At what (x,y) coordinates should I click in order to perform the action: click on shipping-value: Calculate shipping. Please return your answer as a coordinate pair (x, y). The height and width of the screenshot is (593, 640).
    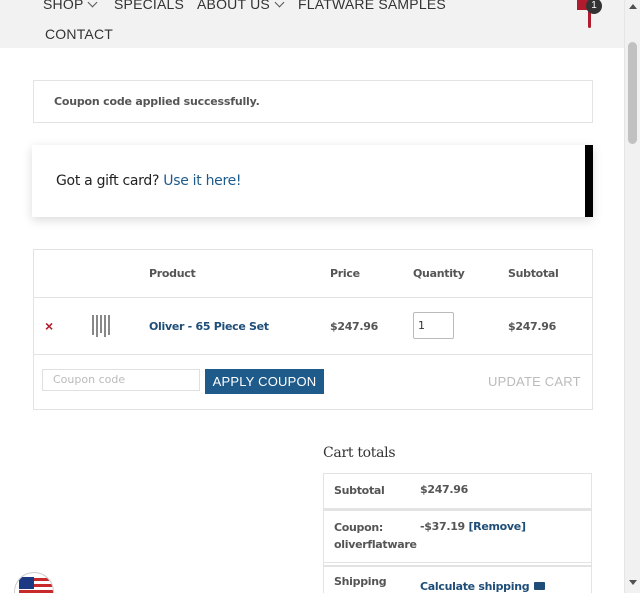
    Looking at the image, I should click on (483, 586).